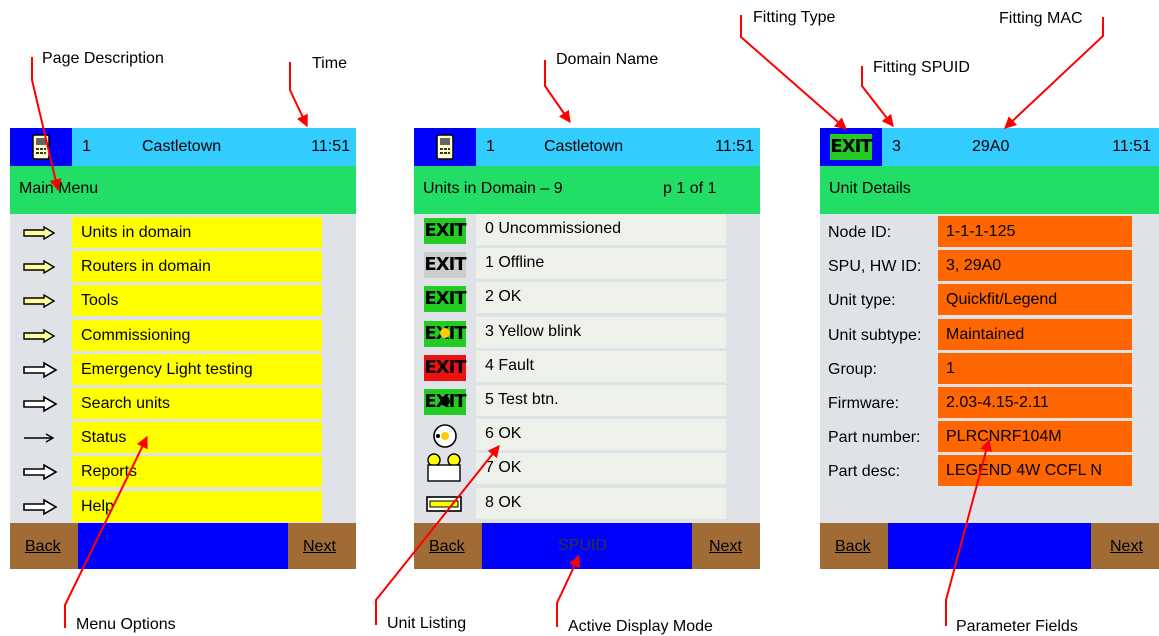 This screenshot has height=636, width=1159. What do you see at coordinates (106, 531) in the screenshot?
I see `arrow-menu-options` at bounding box center [106, 531].